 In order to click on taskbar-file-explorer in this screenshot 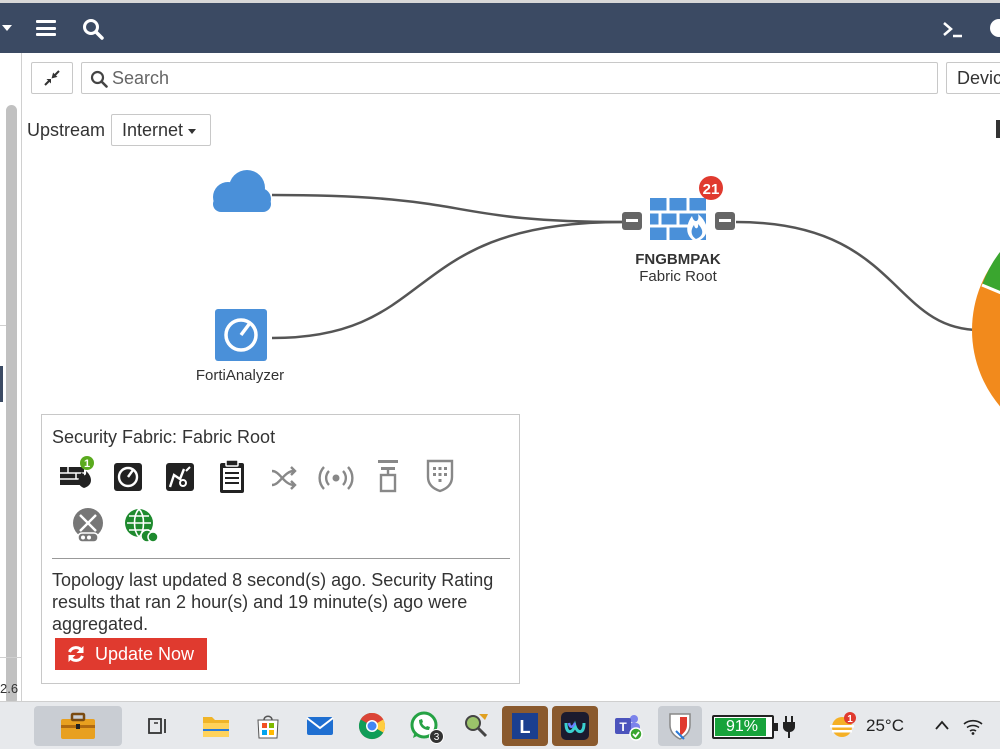, I will do `click(216, 726)`.